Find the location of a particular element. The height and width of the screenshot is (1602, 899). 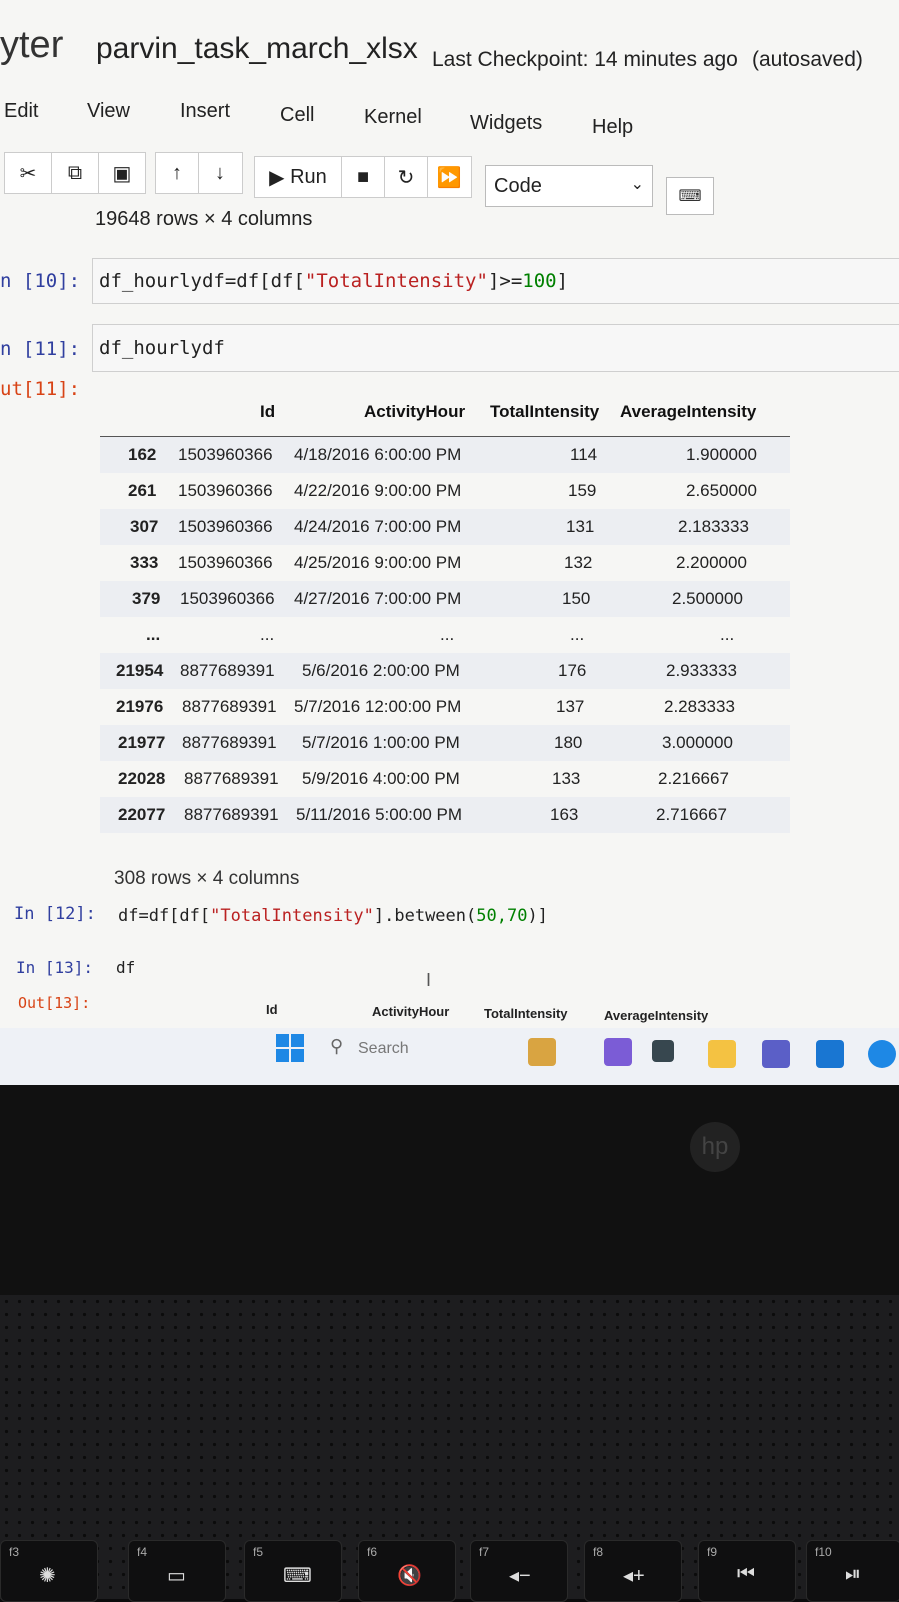

toolbar: ✂ ⧉ ▣ ↑ ↓ ▶ Run ■ ↻ ⏩ is located at coordinates (449, 178).